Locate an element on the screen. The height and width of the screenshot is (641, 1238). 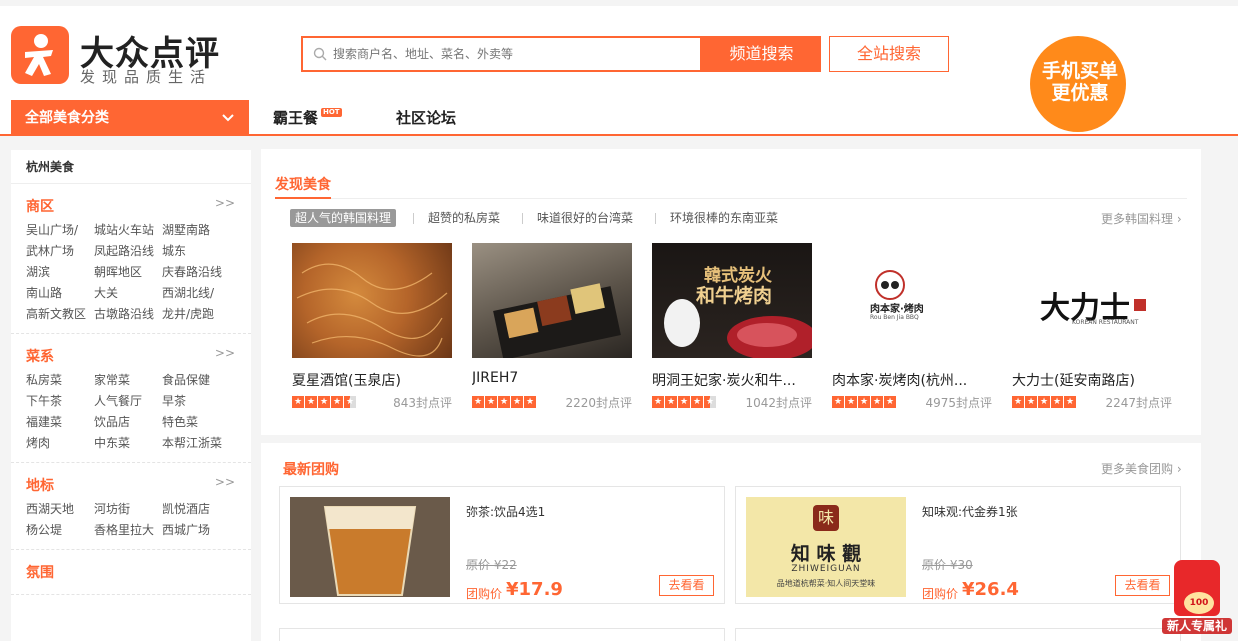
sidebar-link: 饮品店 is located at coordinates (128, 422).